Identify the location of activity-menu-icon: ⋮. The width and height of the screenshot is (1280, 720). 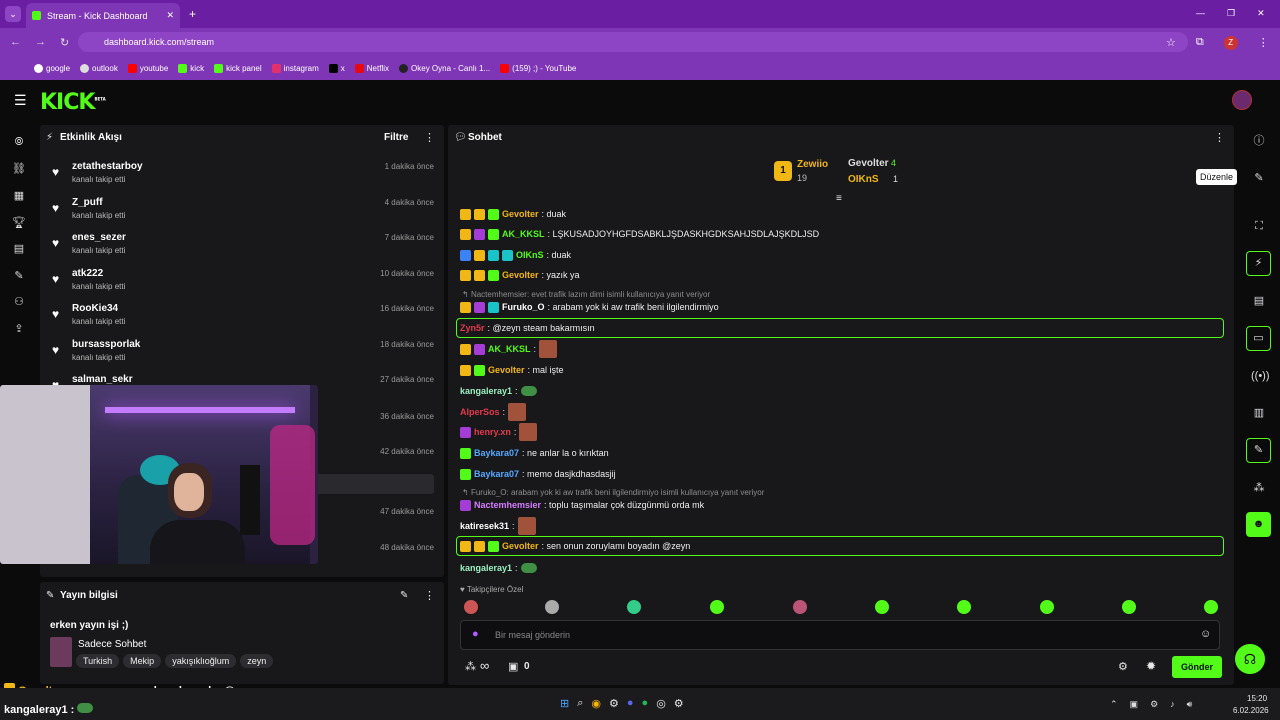
(429, 137).